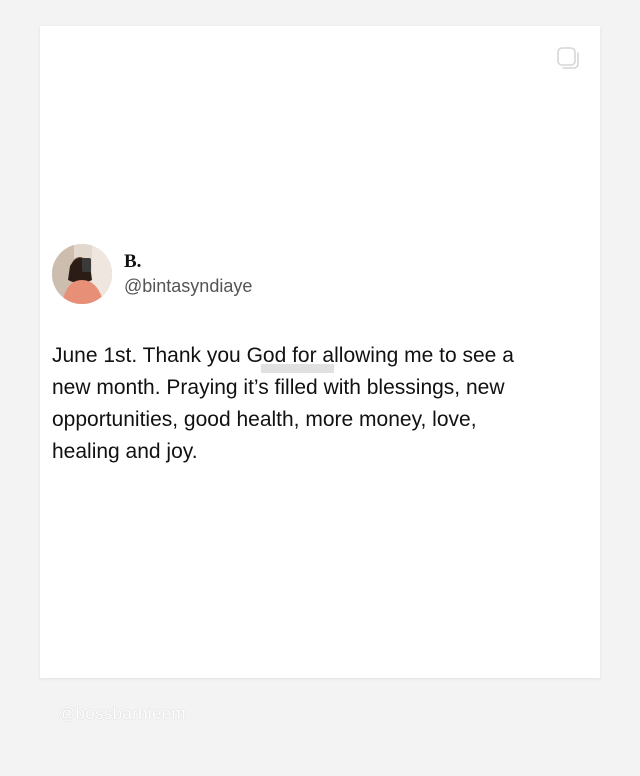 The width and height of the screenshot is (640, 776). Describe the element at coordinates (298, 368) in the screenshot. I see `watermark-inline` at that location.